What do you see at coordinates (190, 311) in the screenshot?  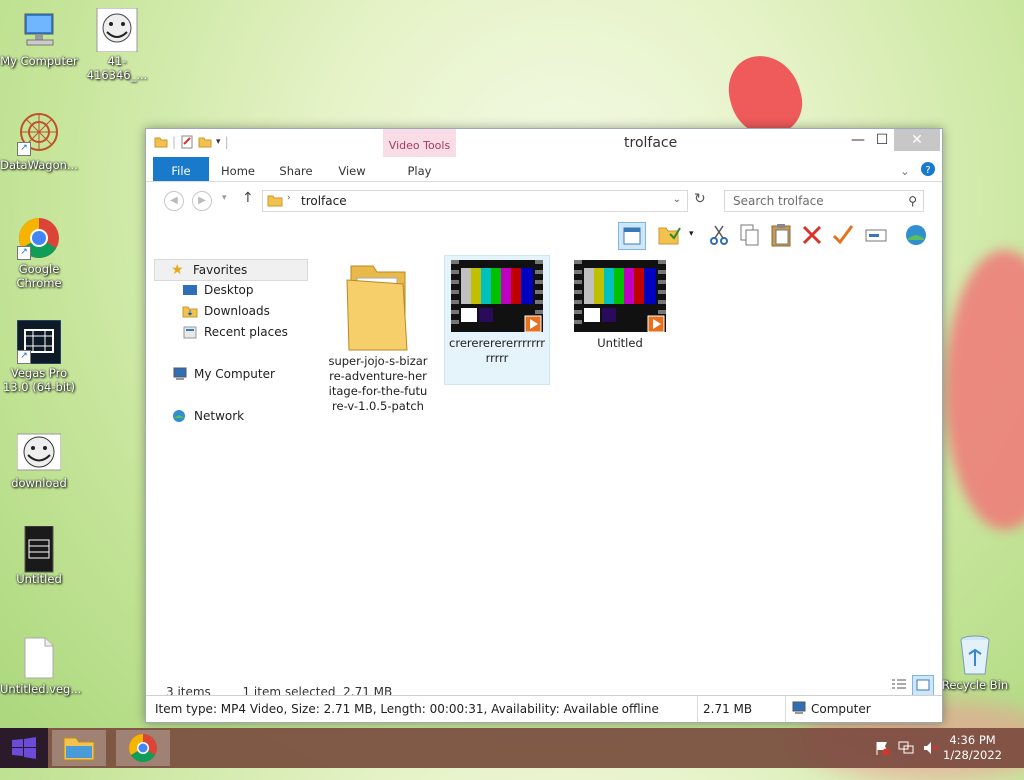 I see `downloads-icon` at bounding box center [190, 311].